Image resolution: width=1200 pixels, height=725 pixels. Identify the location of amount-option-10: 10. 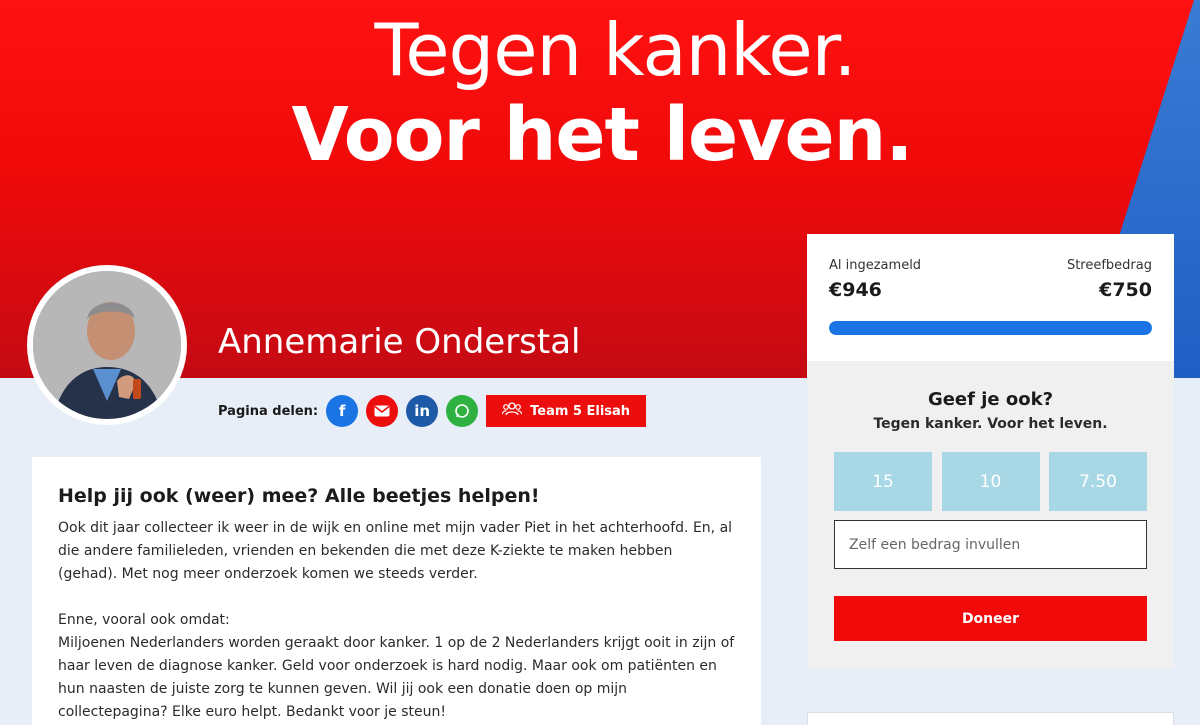
(990, 481).